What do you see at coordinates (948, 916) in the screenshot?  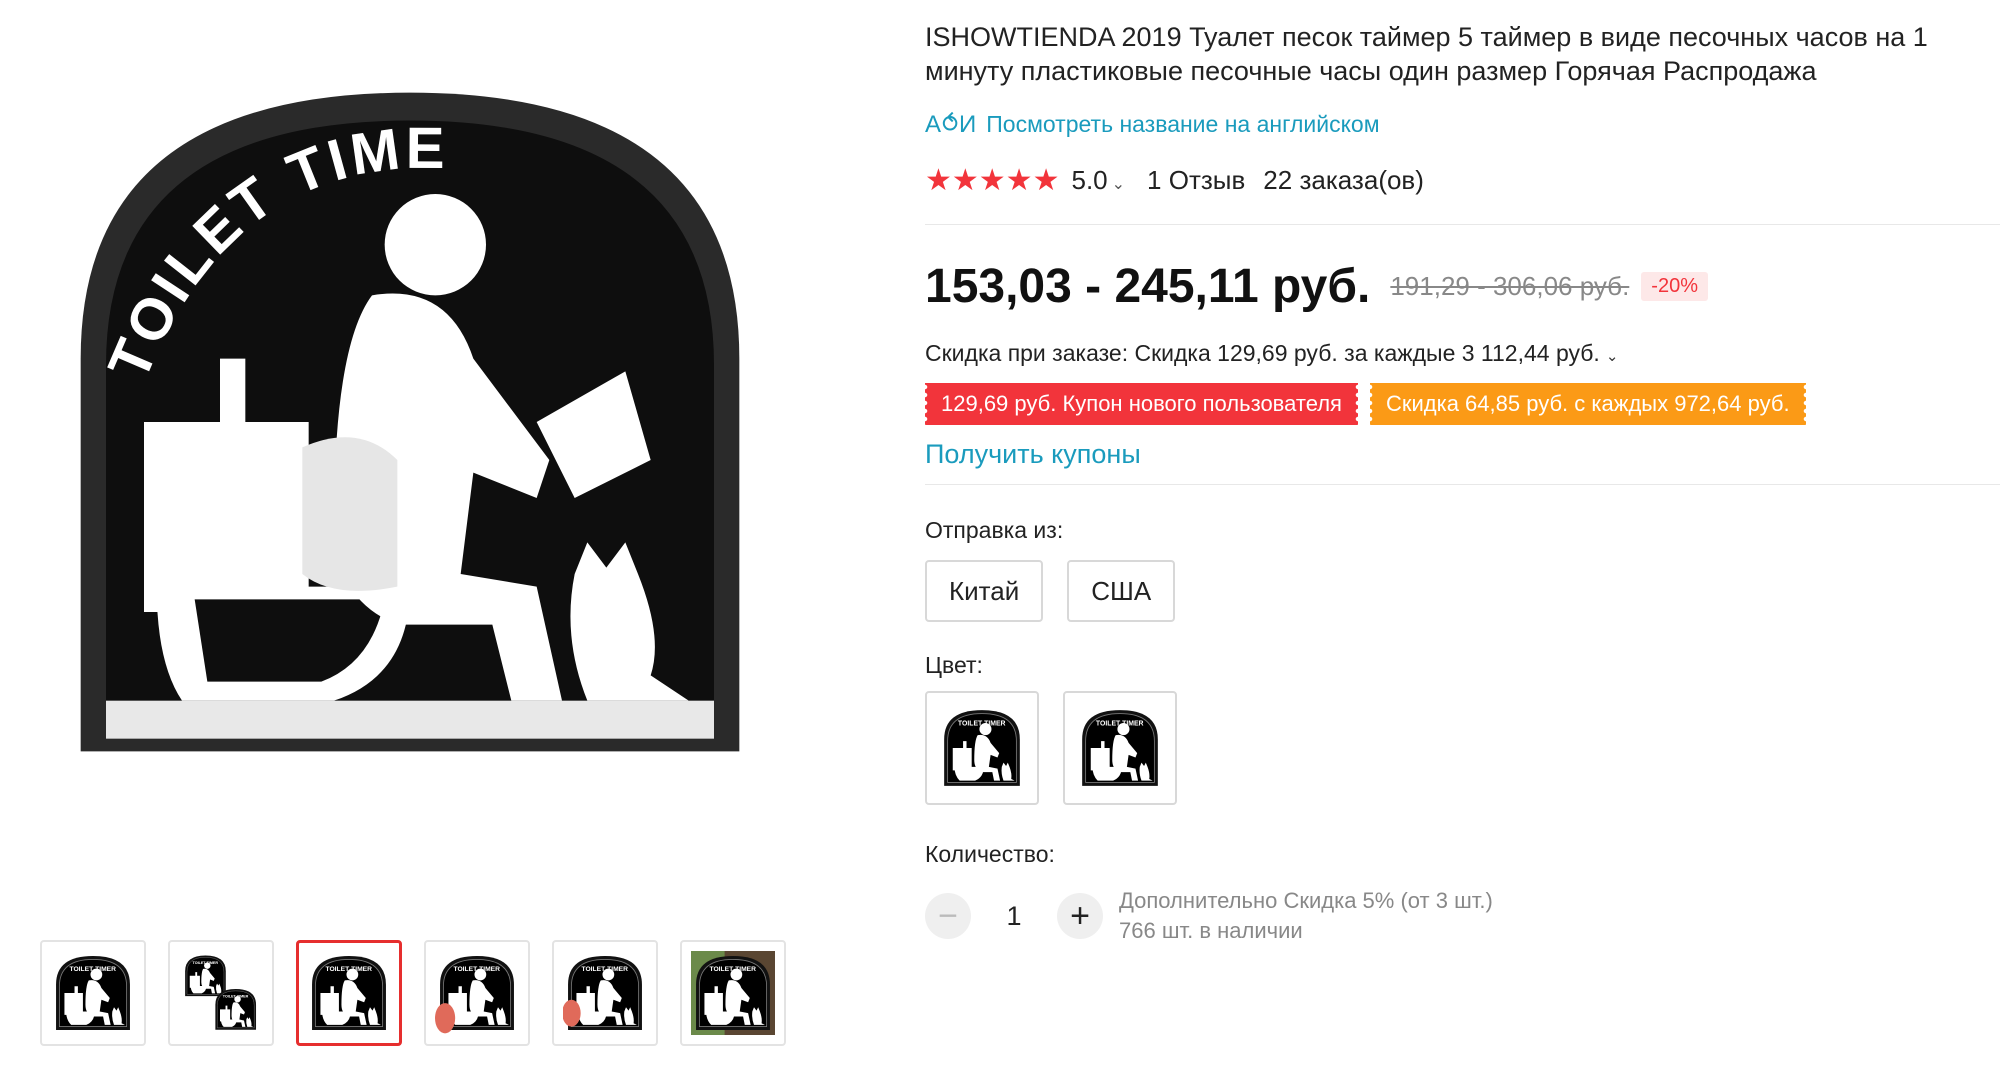 I see `quantity-decrease-button: −` at bounding box center [948, 916].